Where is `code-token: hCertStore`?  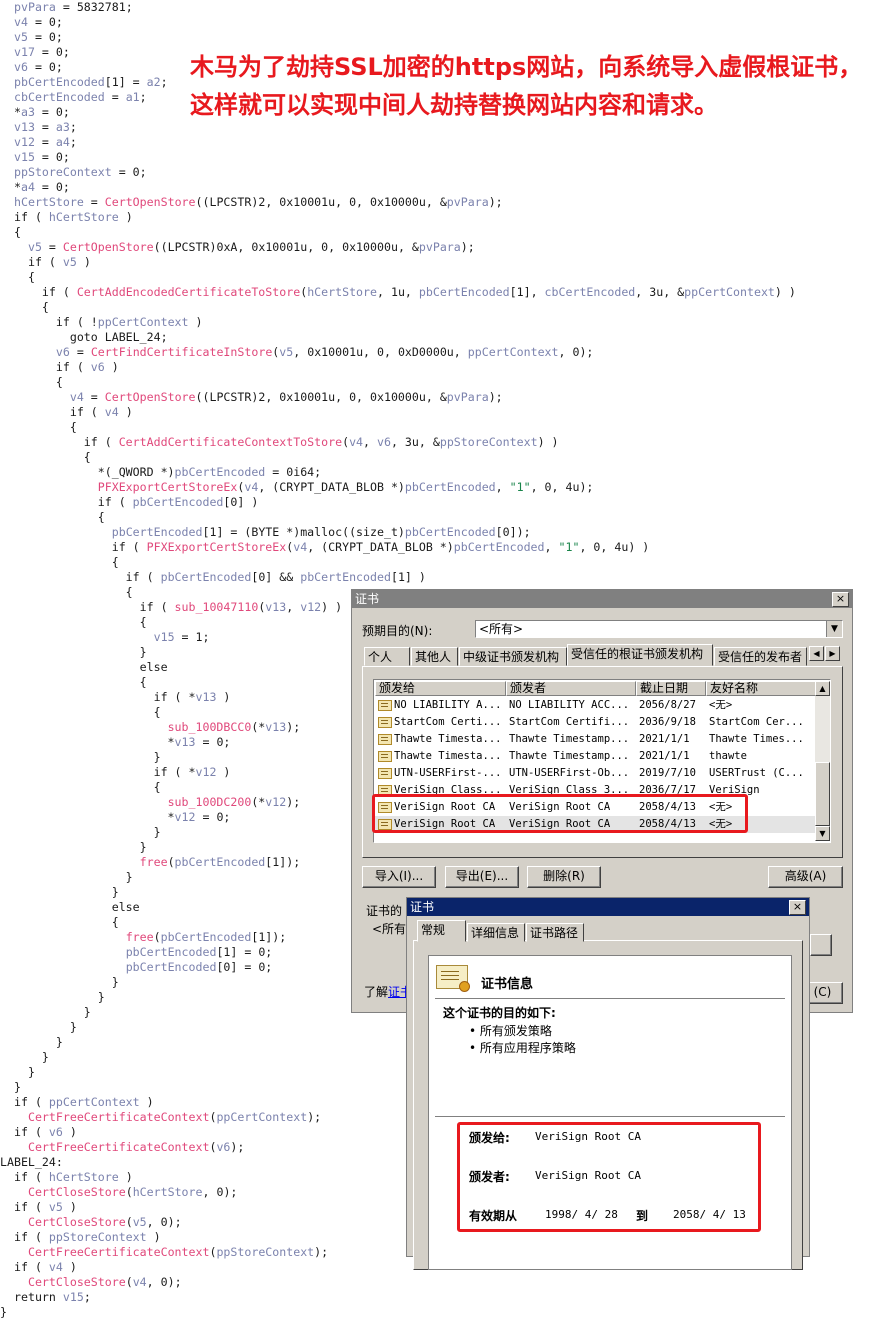
code-token: hCertStore is located at coordinates (342, 292).